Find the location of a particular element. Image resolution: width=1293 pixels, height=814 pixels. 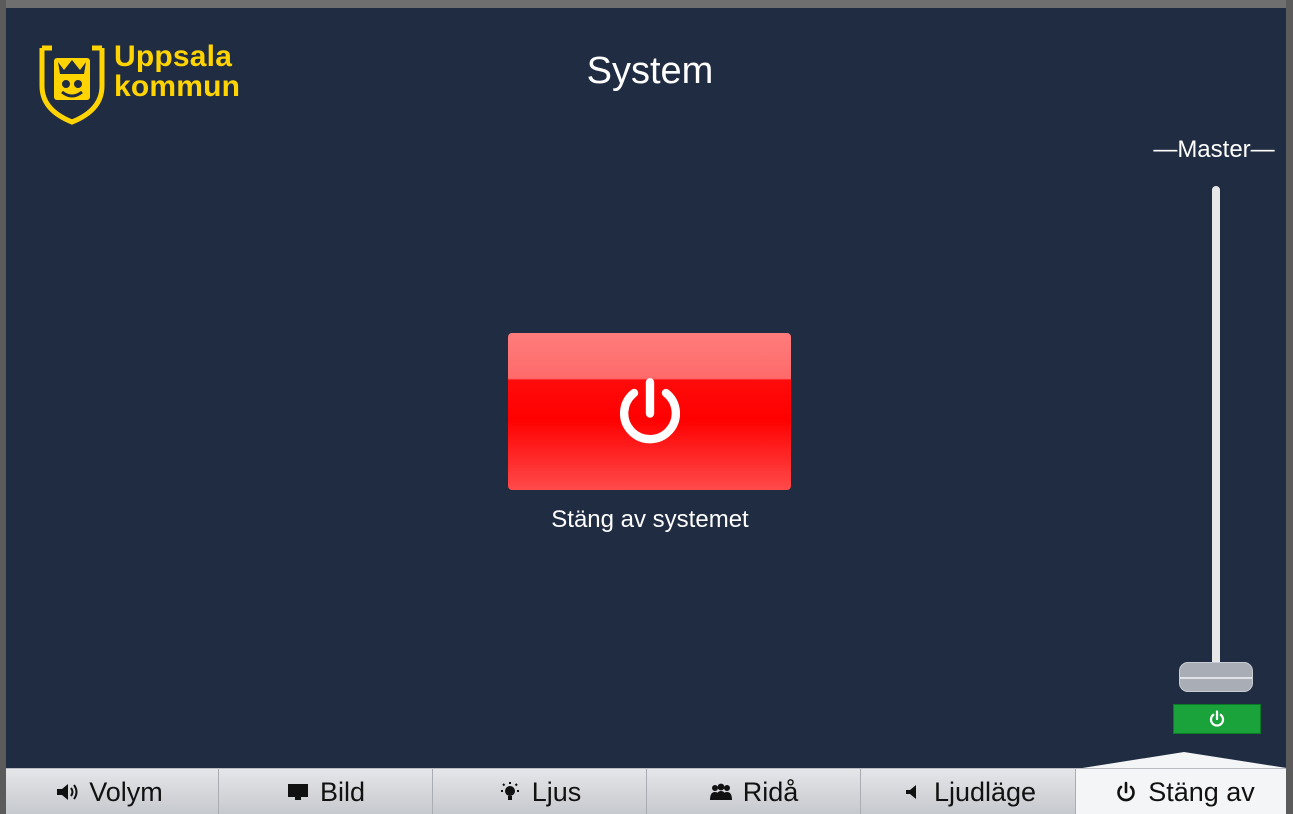

lightbulb-icon is located at coordinates (509, 791).